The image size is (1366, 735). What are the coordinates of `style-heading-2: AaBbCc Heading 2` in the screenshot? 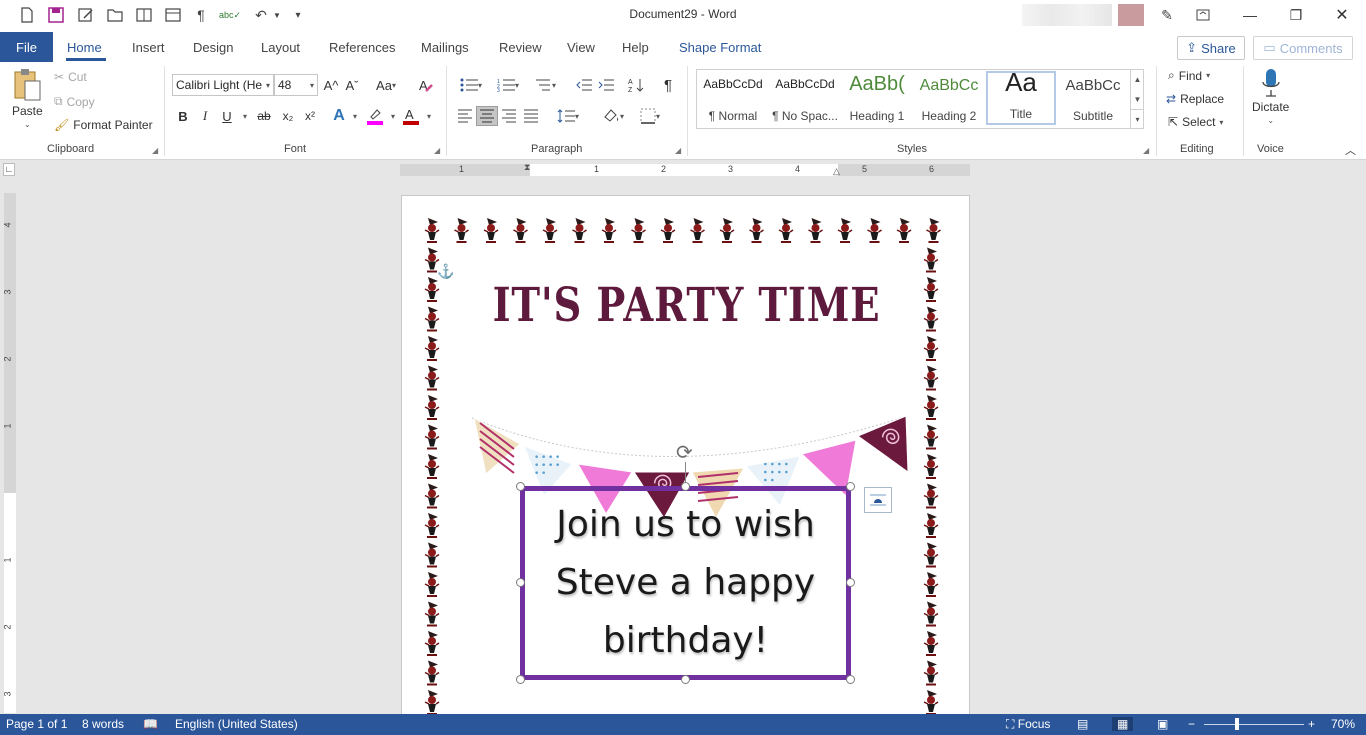 It's located at (949, 98).